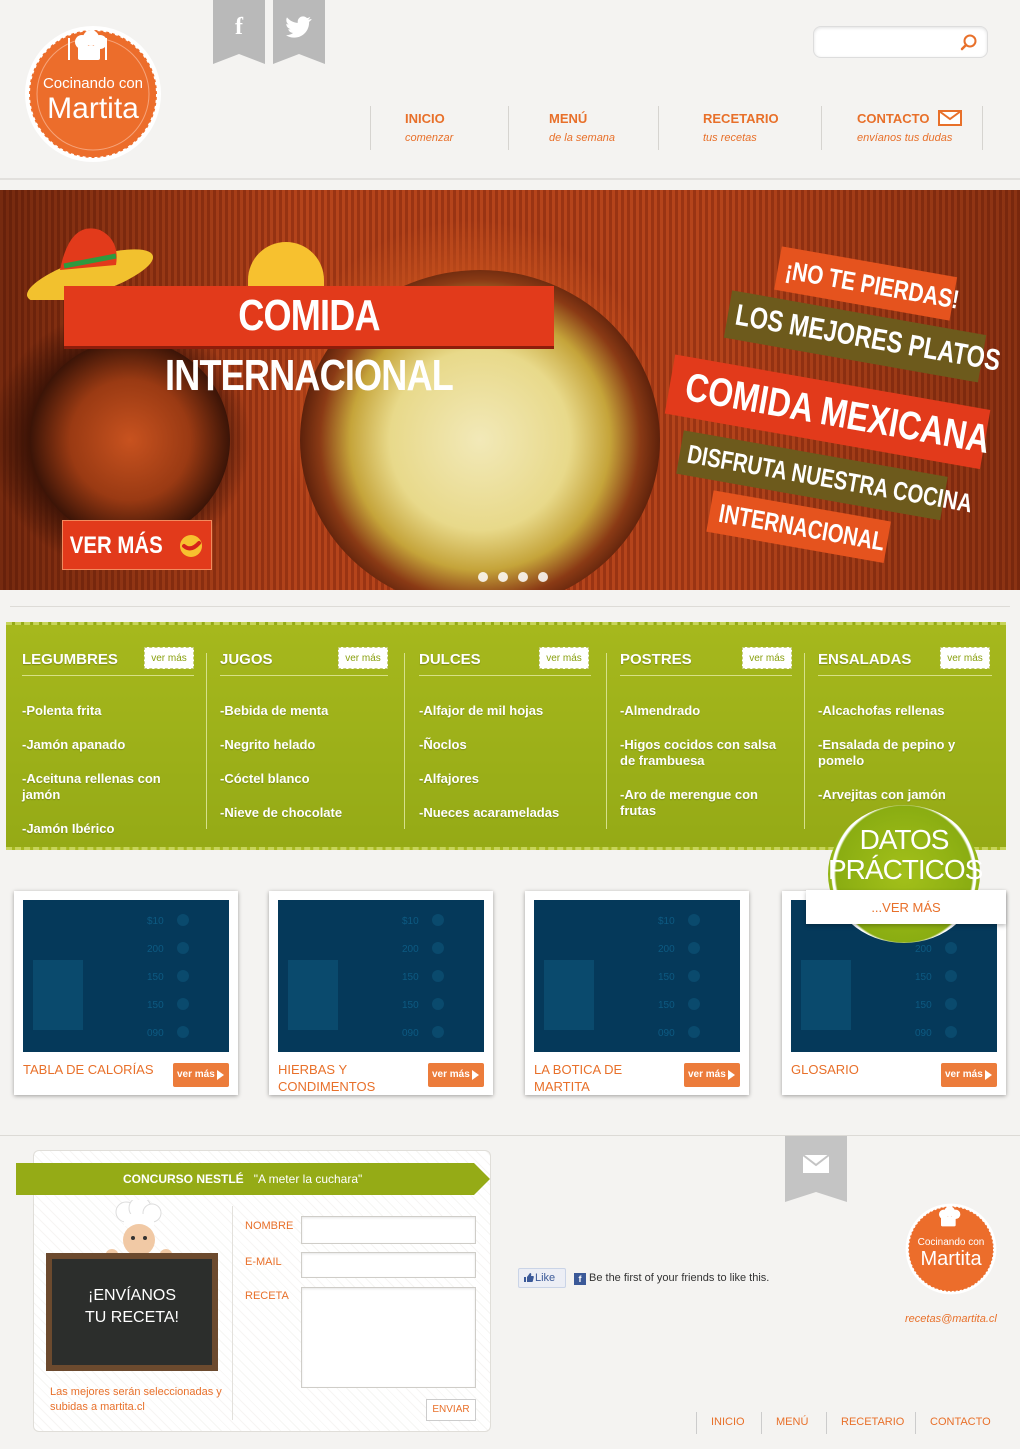 The width and height of the screenshot is (1020, 1449). What do you see at coordinates (299, 32) in the screenshot?
I see `twitter-icon` at bounding box center [299, 32].